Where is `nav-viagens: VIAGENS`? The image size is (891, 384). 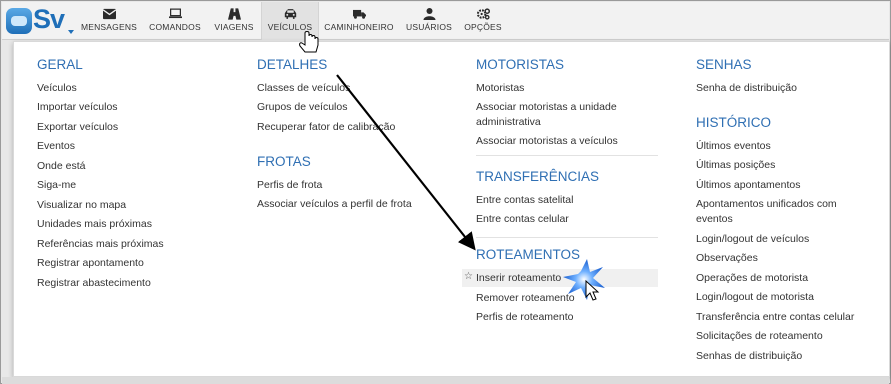
nav-viagens: VIAGENS is located at coordinates (234, 21).